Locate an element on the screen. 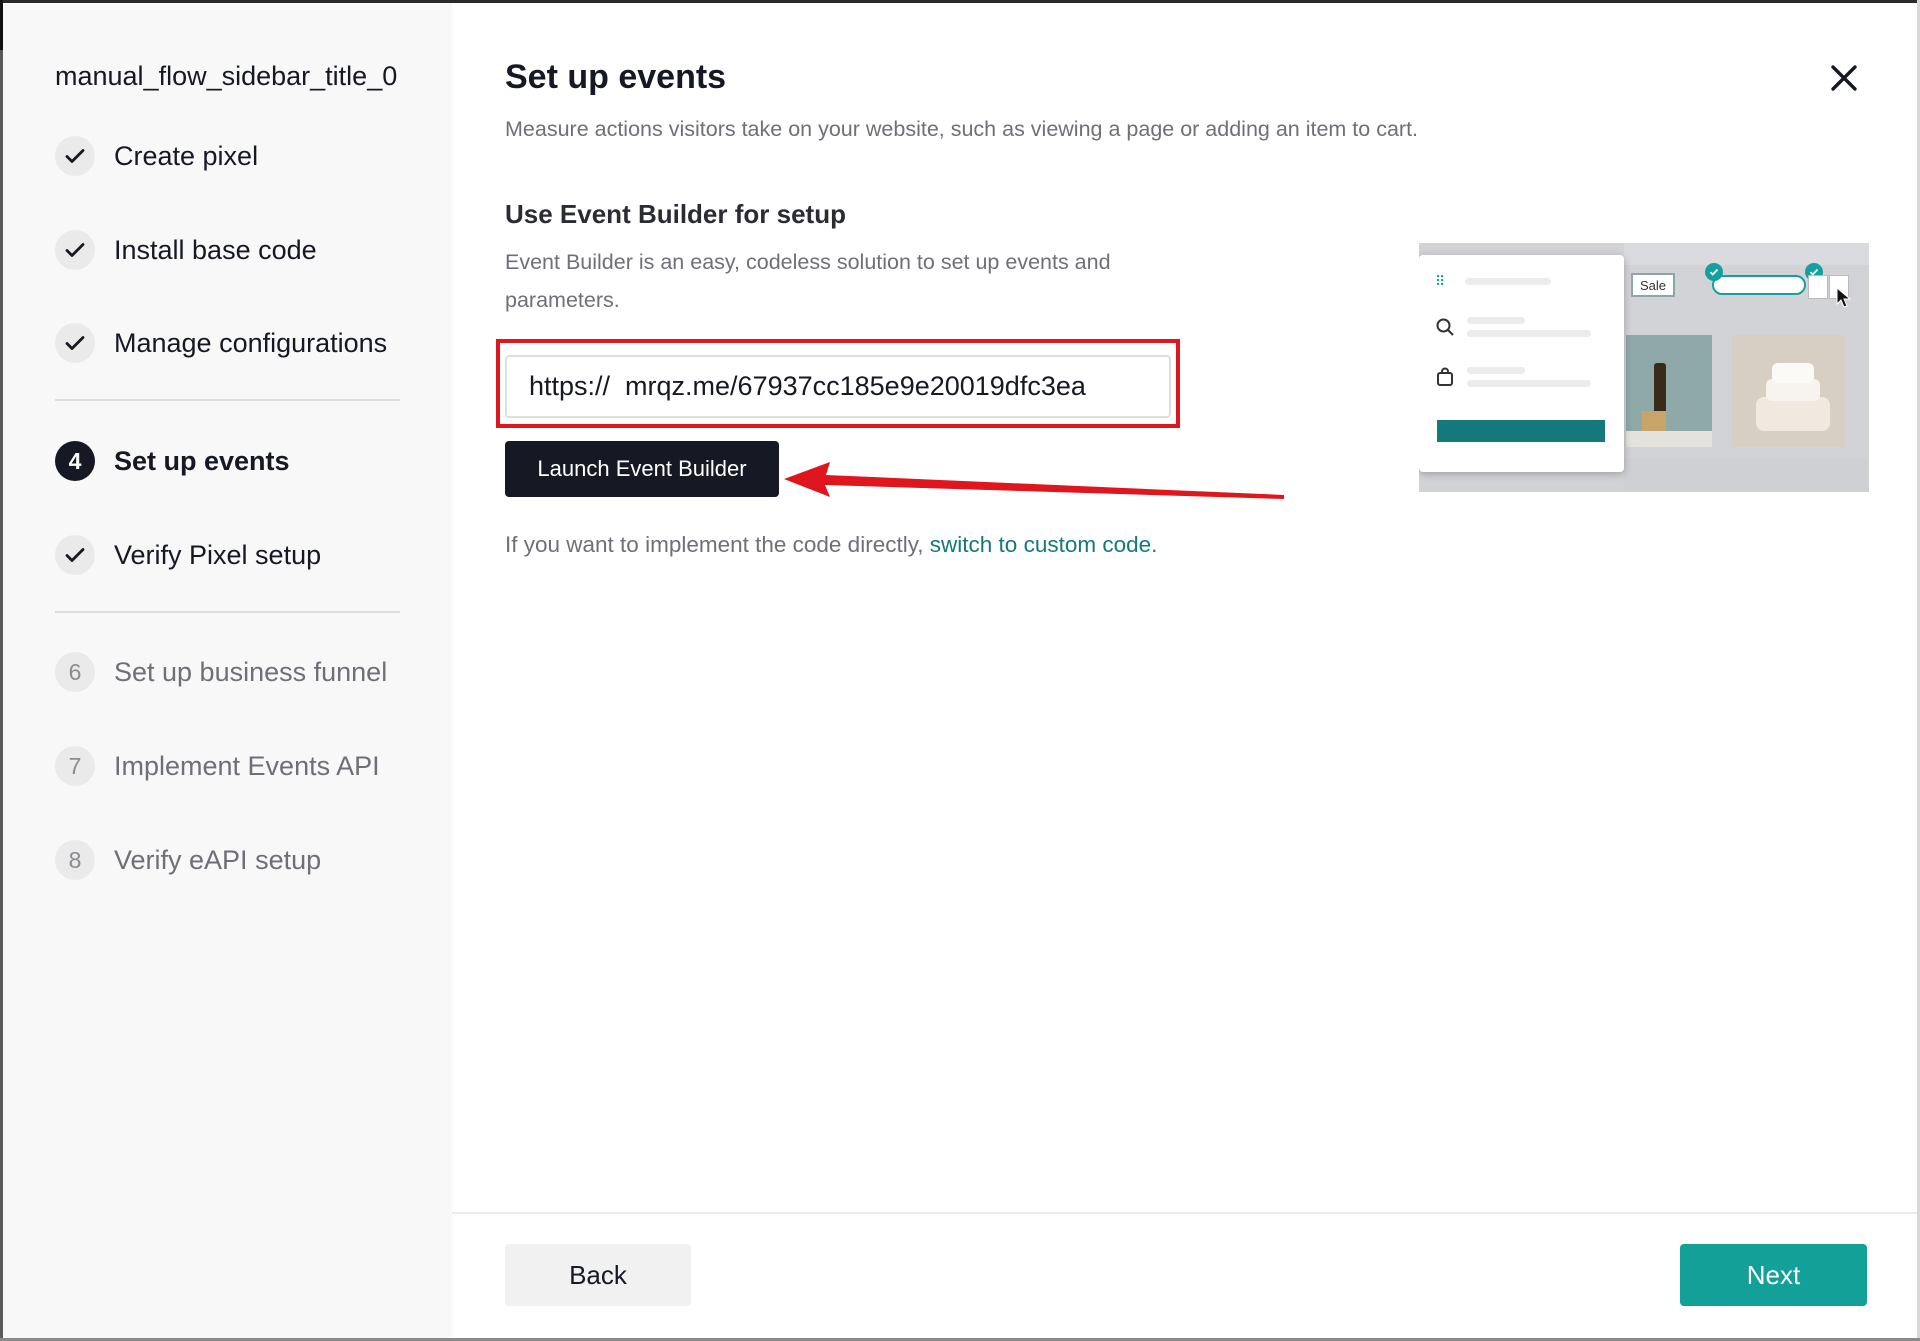 The width and height of the screenshot is (1920, 1341). page-title: Set up events is located at coordinates (616, 77).